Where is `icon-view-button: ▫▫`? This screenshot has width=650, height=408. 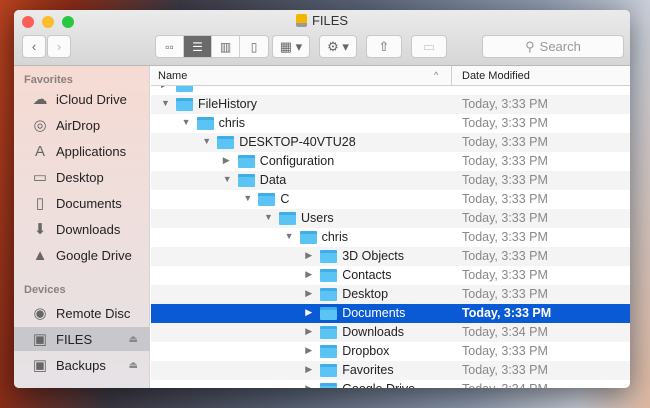 icon-view-button: ▫▫ is located at coordinates (170, 46).